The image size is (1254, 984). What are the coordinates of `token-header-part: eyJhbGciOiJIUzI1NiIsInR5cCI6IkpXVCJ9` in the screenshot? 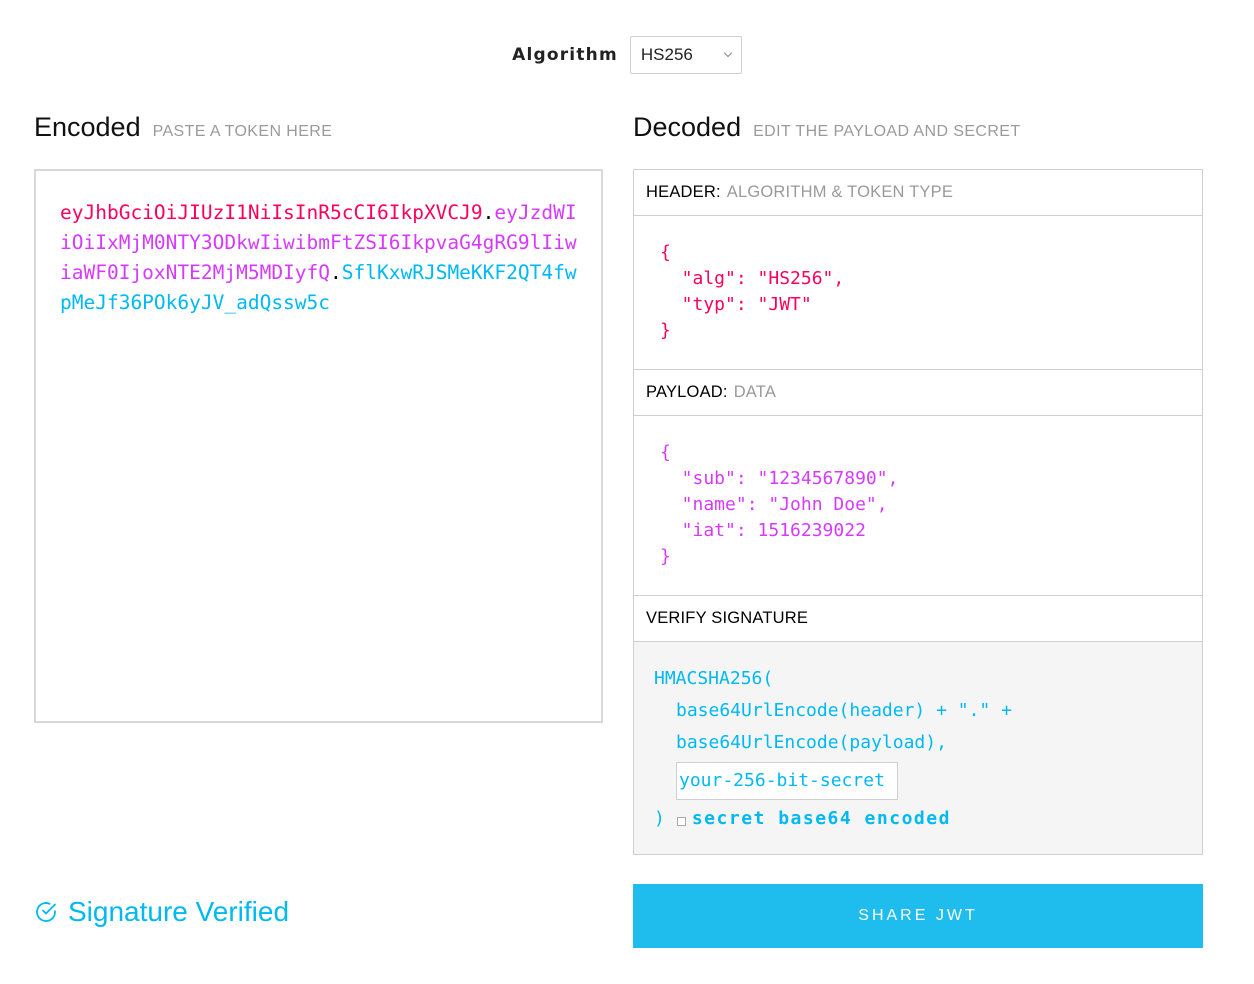 It's located at (271, 212).